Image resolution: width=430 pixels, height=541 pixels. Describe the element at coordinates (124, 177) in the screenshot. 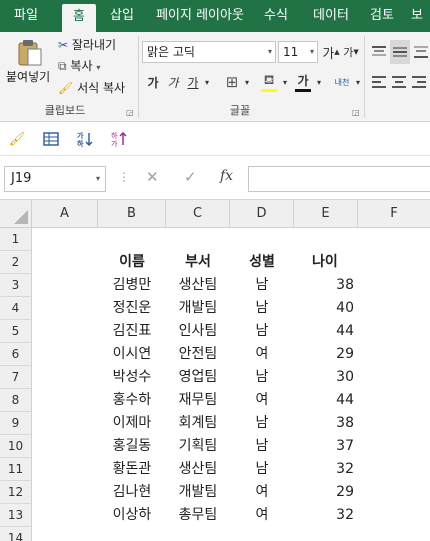

I see `formula-bar-grip-icon: ⋮` at that location.